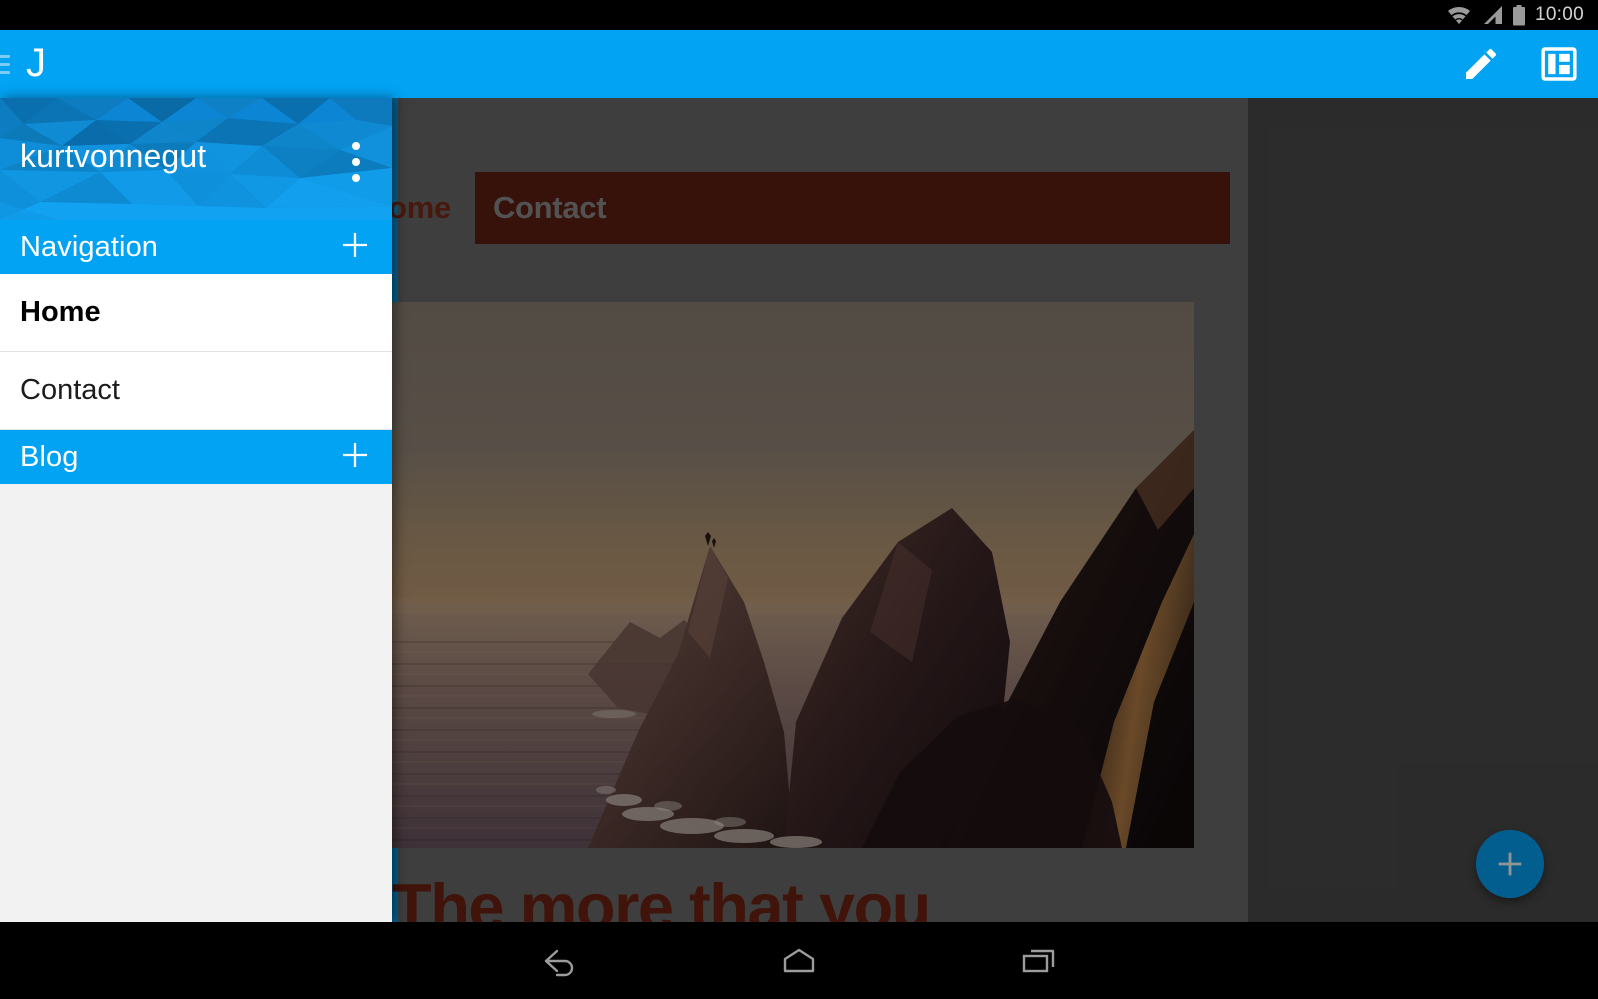  What do you see at coordinates (1559, 14) in the screenshot?
I see `status-bar-clock: 10:00` at bounding box center [1559, 14].